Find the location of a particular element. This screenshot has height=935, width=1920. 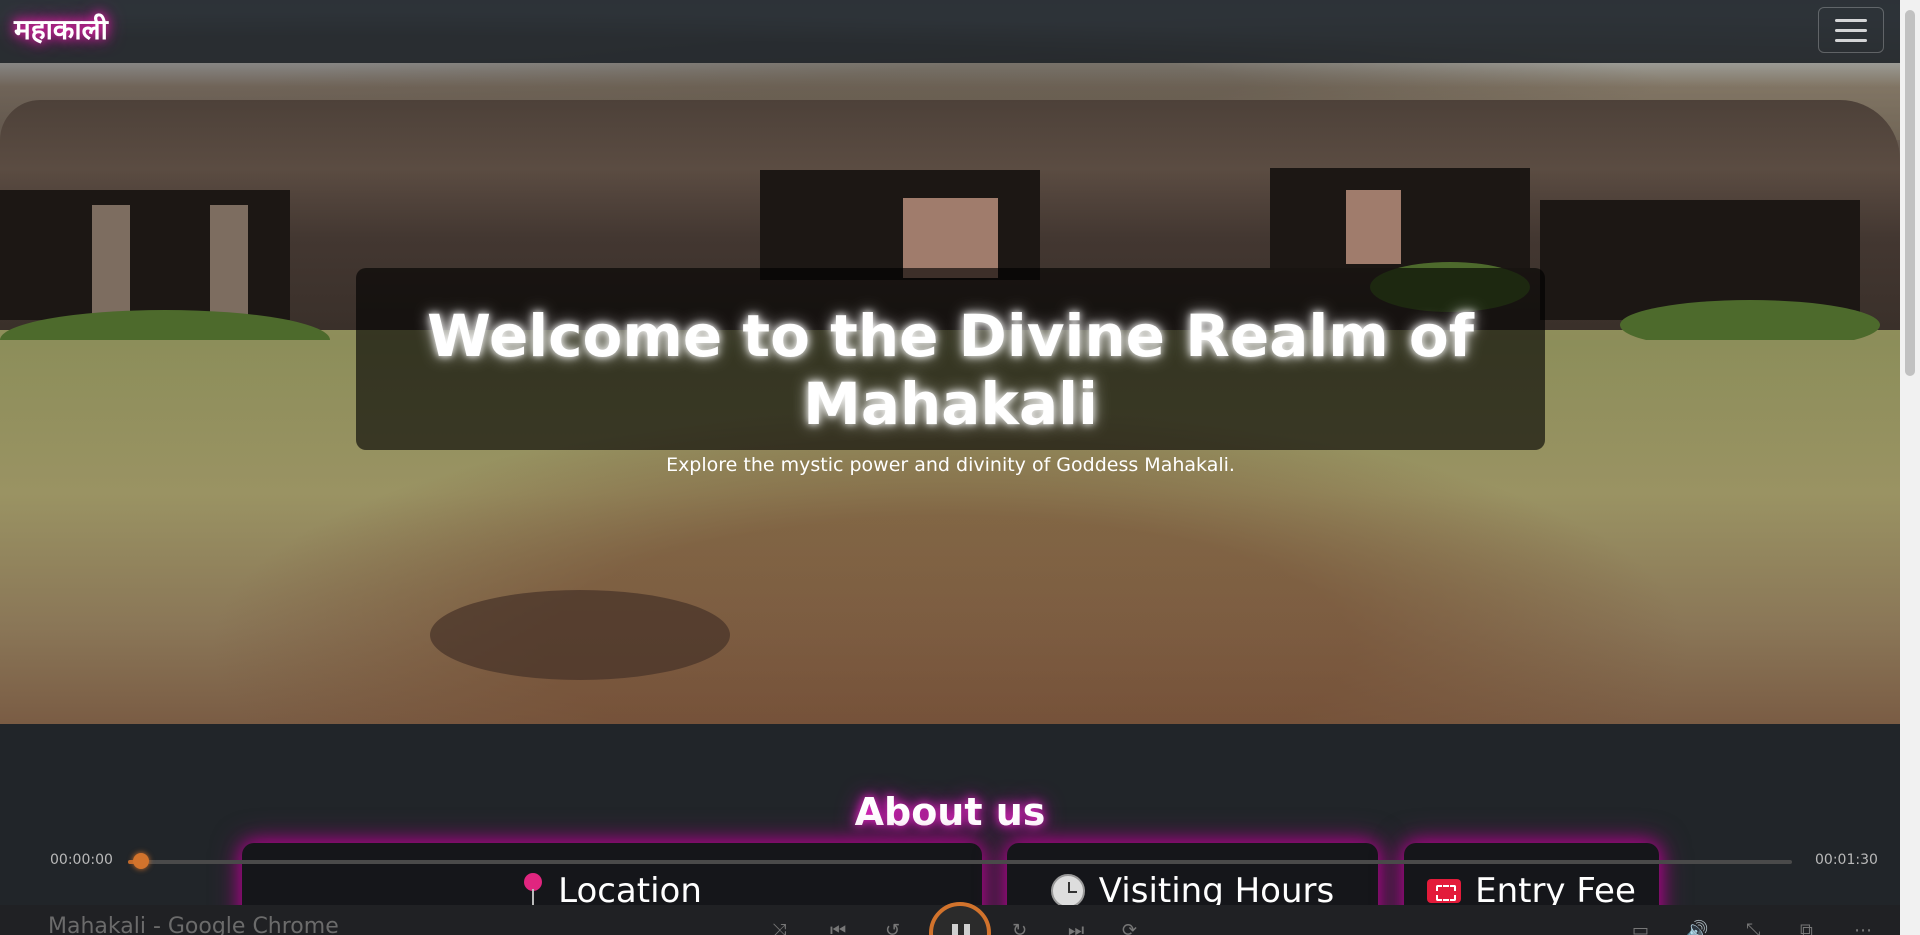

hero-cave is located at coordinates (900, 225).